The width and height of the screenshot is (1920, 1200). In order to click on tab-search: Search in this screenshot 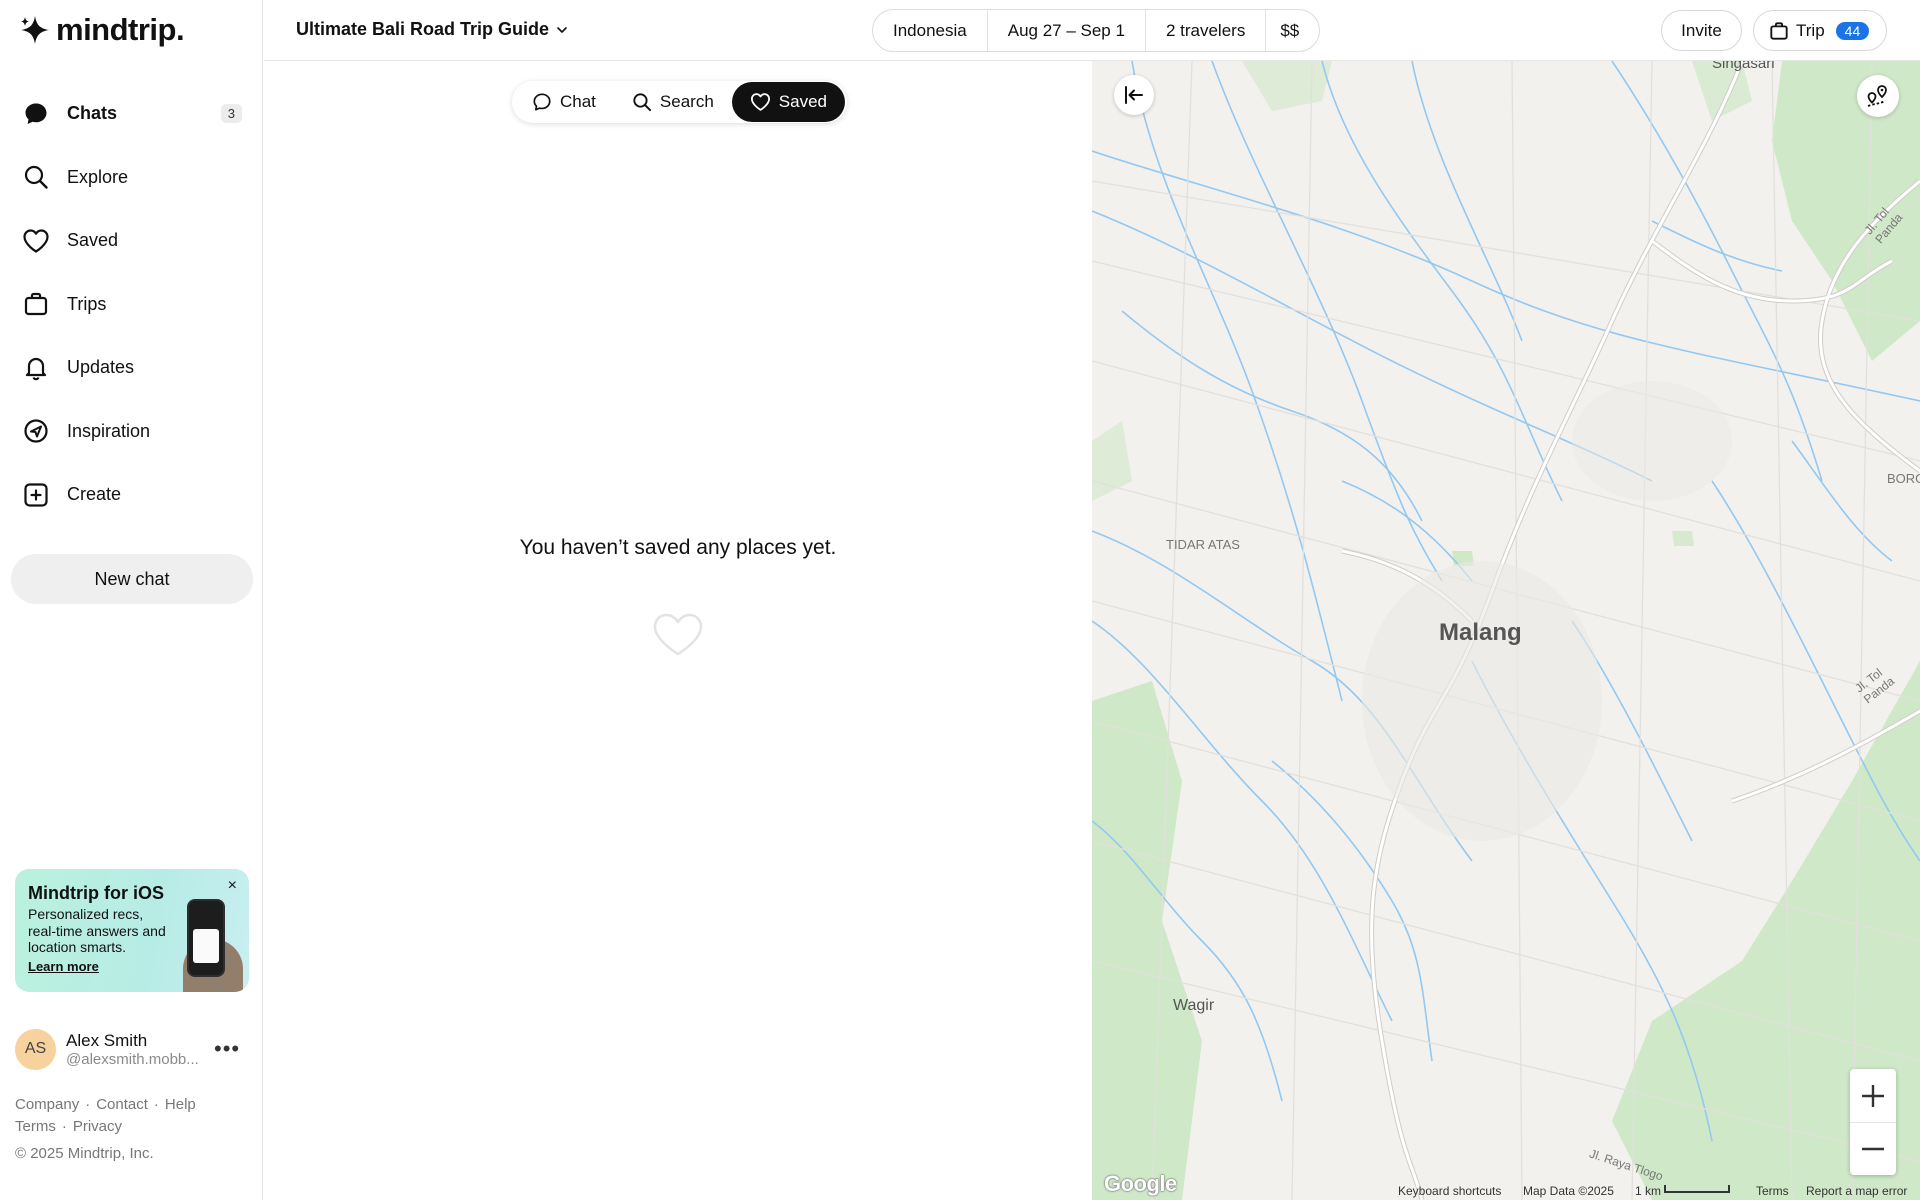, I will do `click(673, 102)`.